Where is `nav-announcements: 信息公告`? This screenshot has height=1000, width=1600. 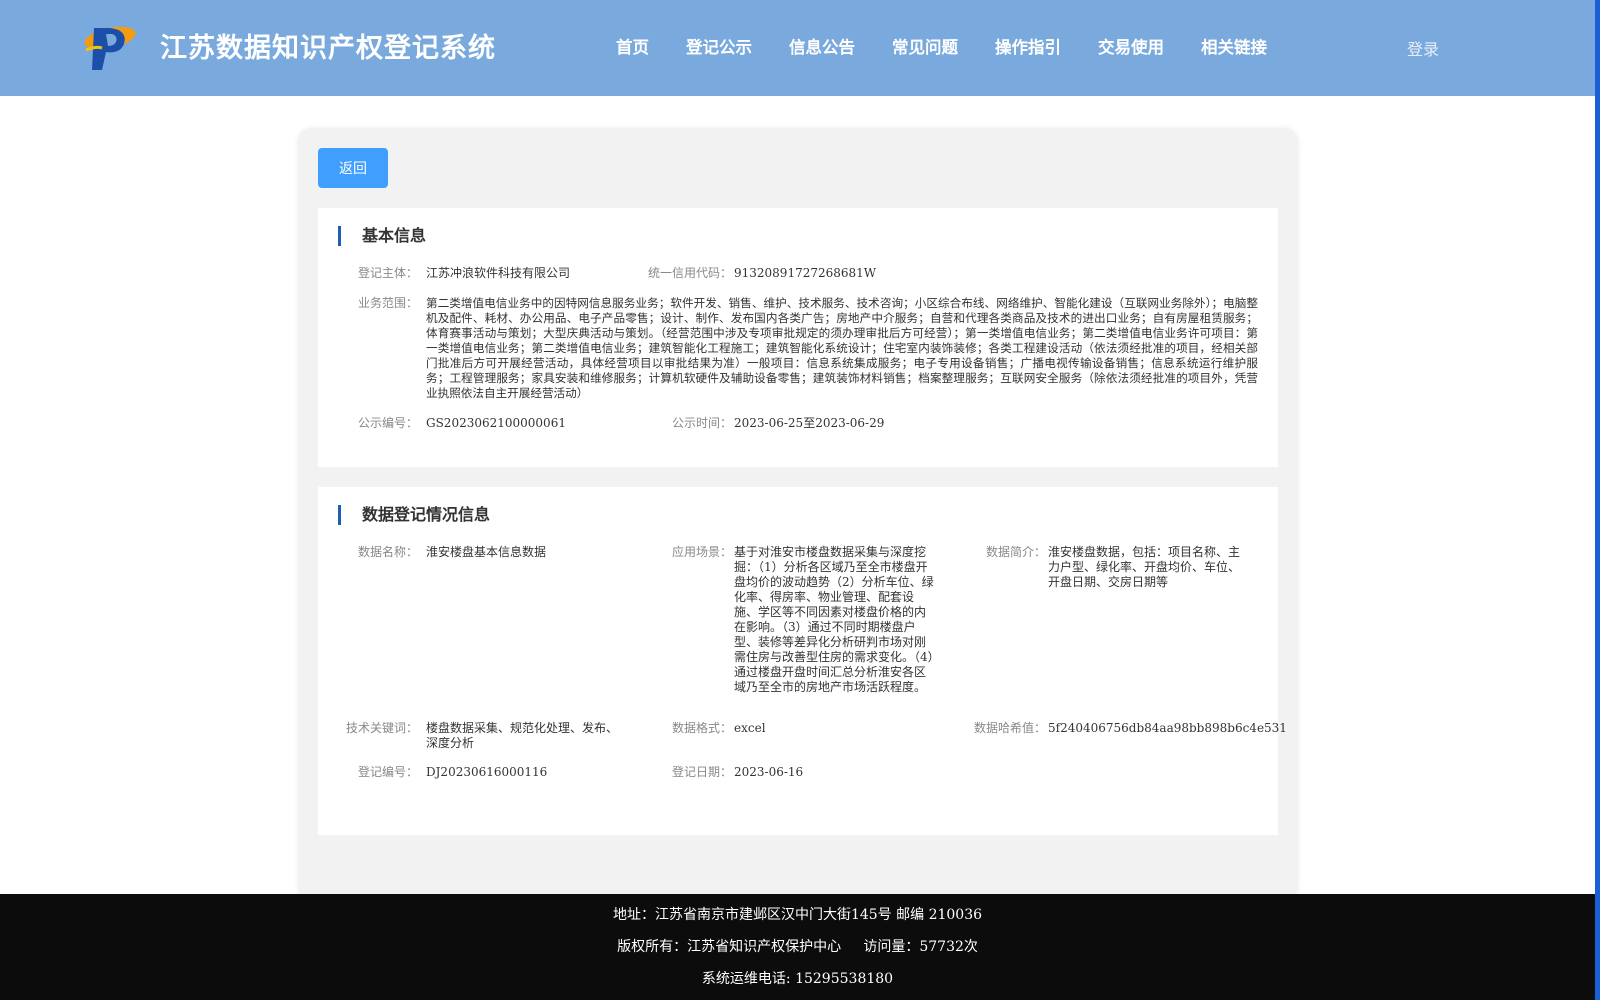
nav-announcements: 信息公告 is located at coordinates (822, 46).